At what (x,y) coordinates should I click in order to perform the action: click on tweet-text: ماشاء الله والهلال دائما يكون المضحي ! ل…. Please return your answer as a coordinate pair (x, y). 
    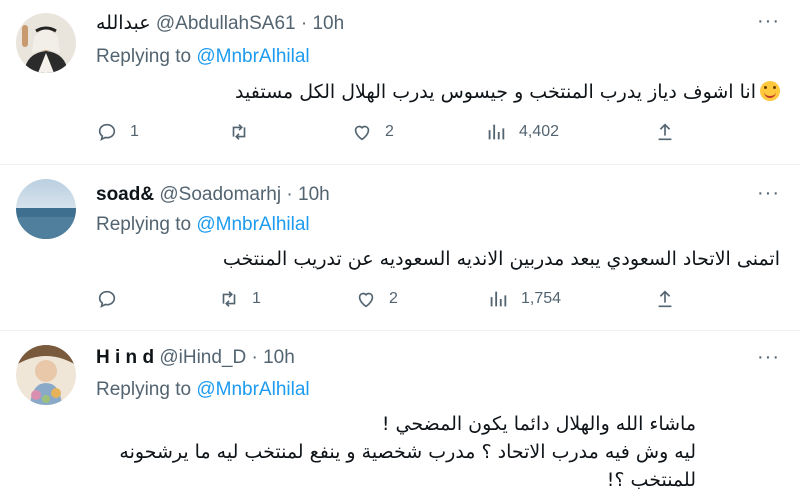
    Looking at the image, I should click on (396, 452).